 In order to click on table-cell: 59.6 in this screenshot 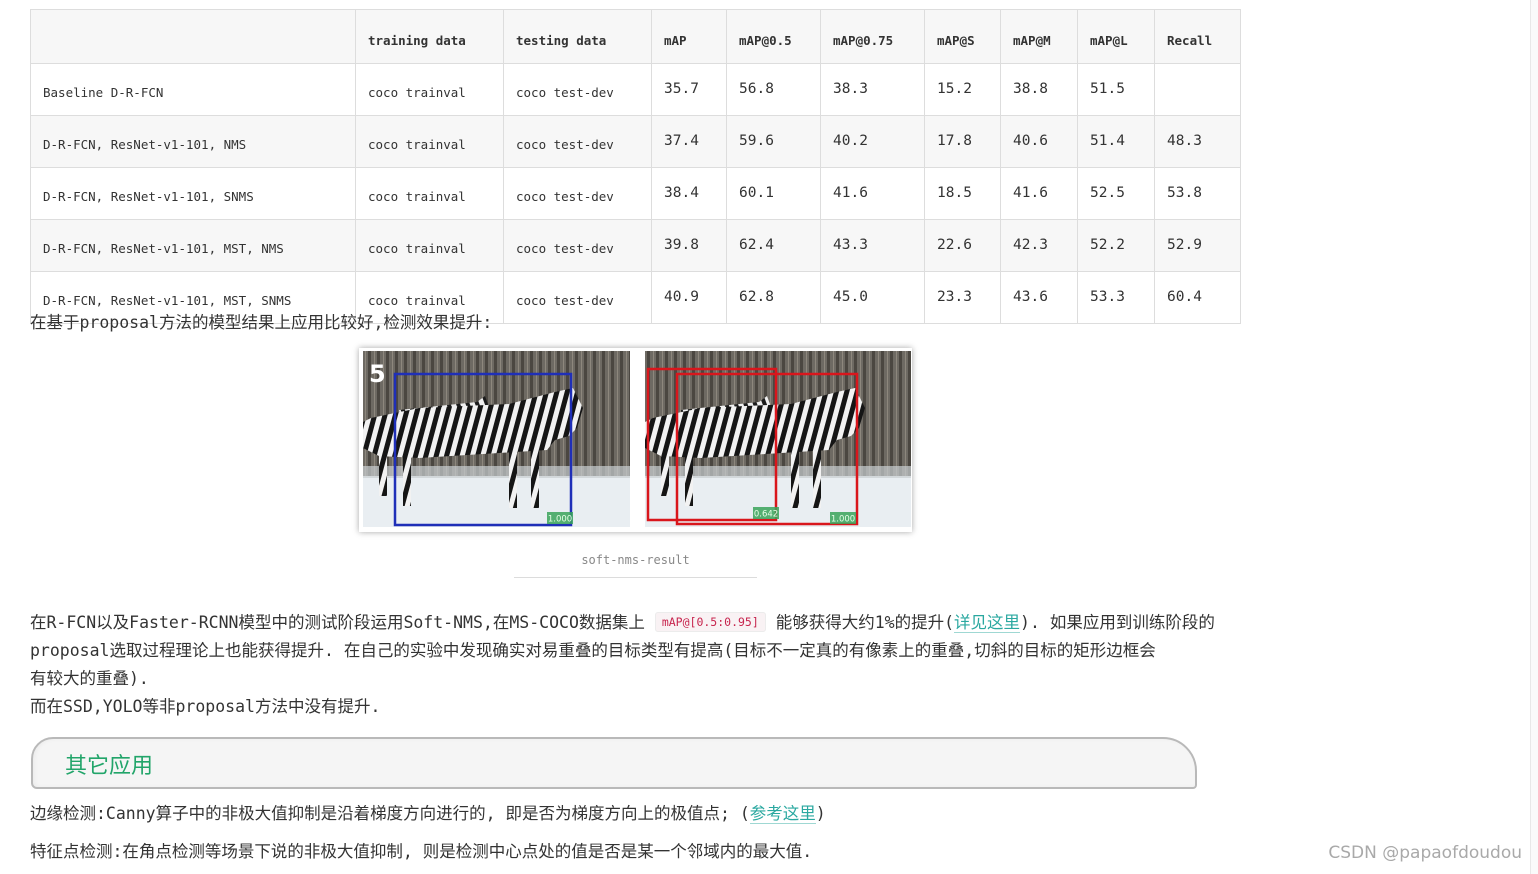, I will do `click(773, 141)`.